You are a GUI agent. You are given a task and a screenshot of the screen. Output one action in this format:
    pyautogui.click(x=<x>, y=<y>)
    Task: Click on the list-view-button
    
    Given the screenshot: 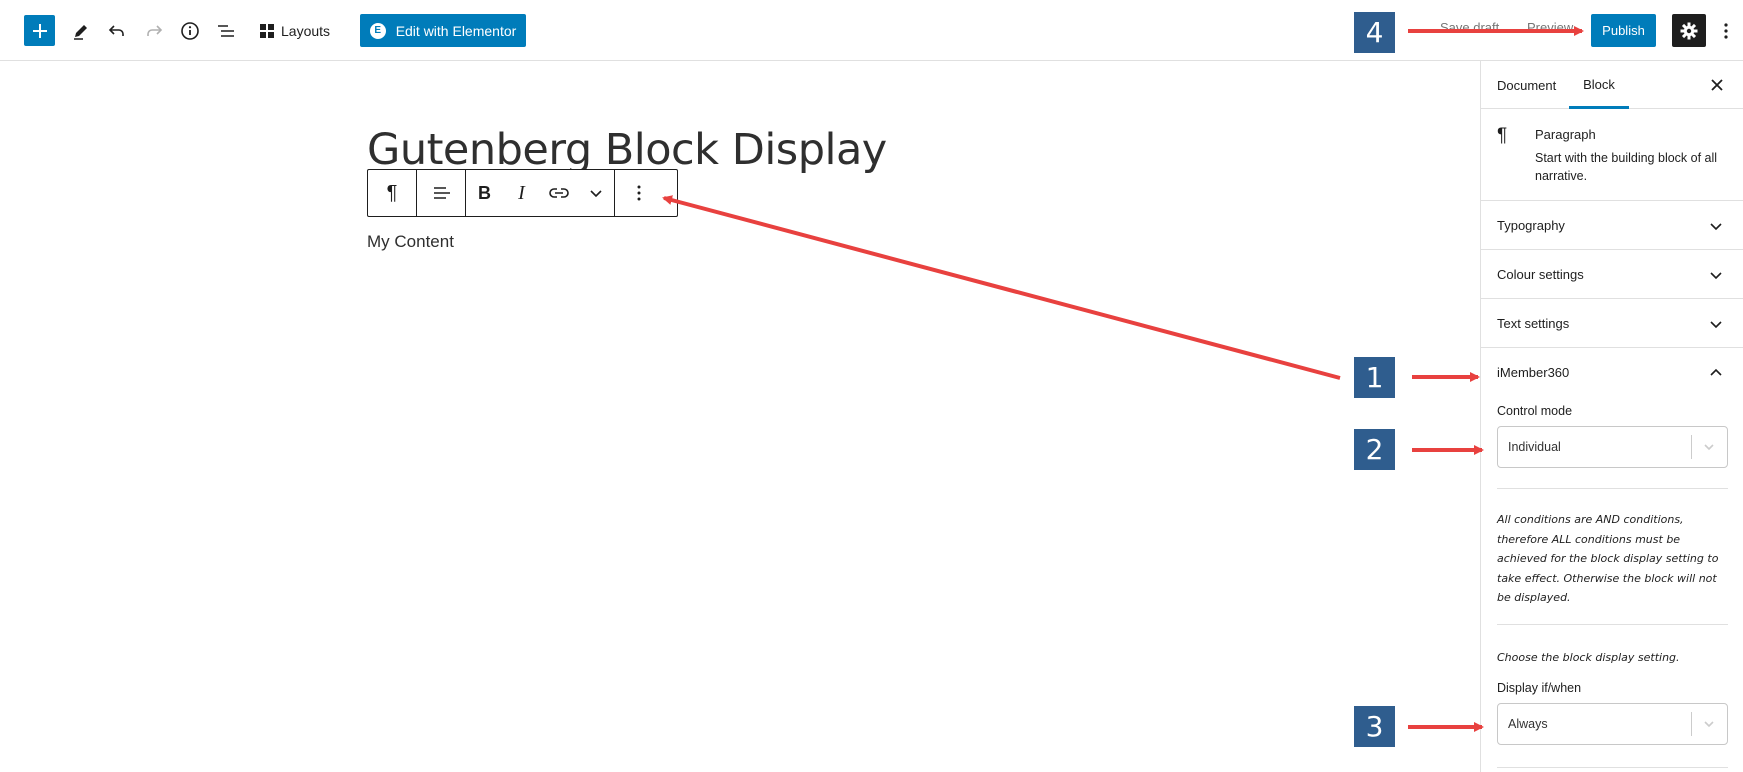 What is the action you would take?
    pyautogui.click(x=226, y=31)
    